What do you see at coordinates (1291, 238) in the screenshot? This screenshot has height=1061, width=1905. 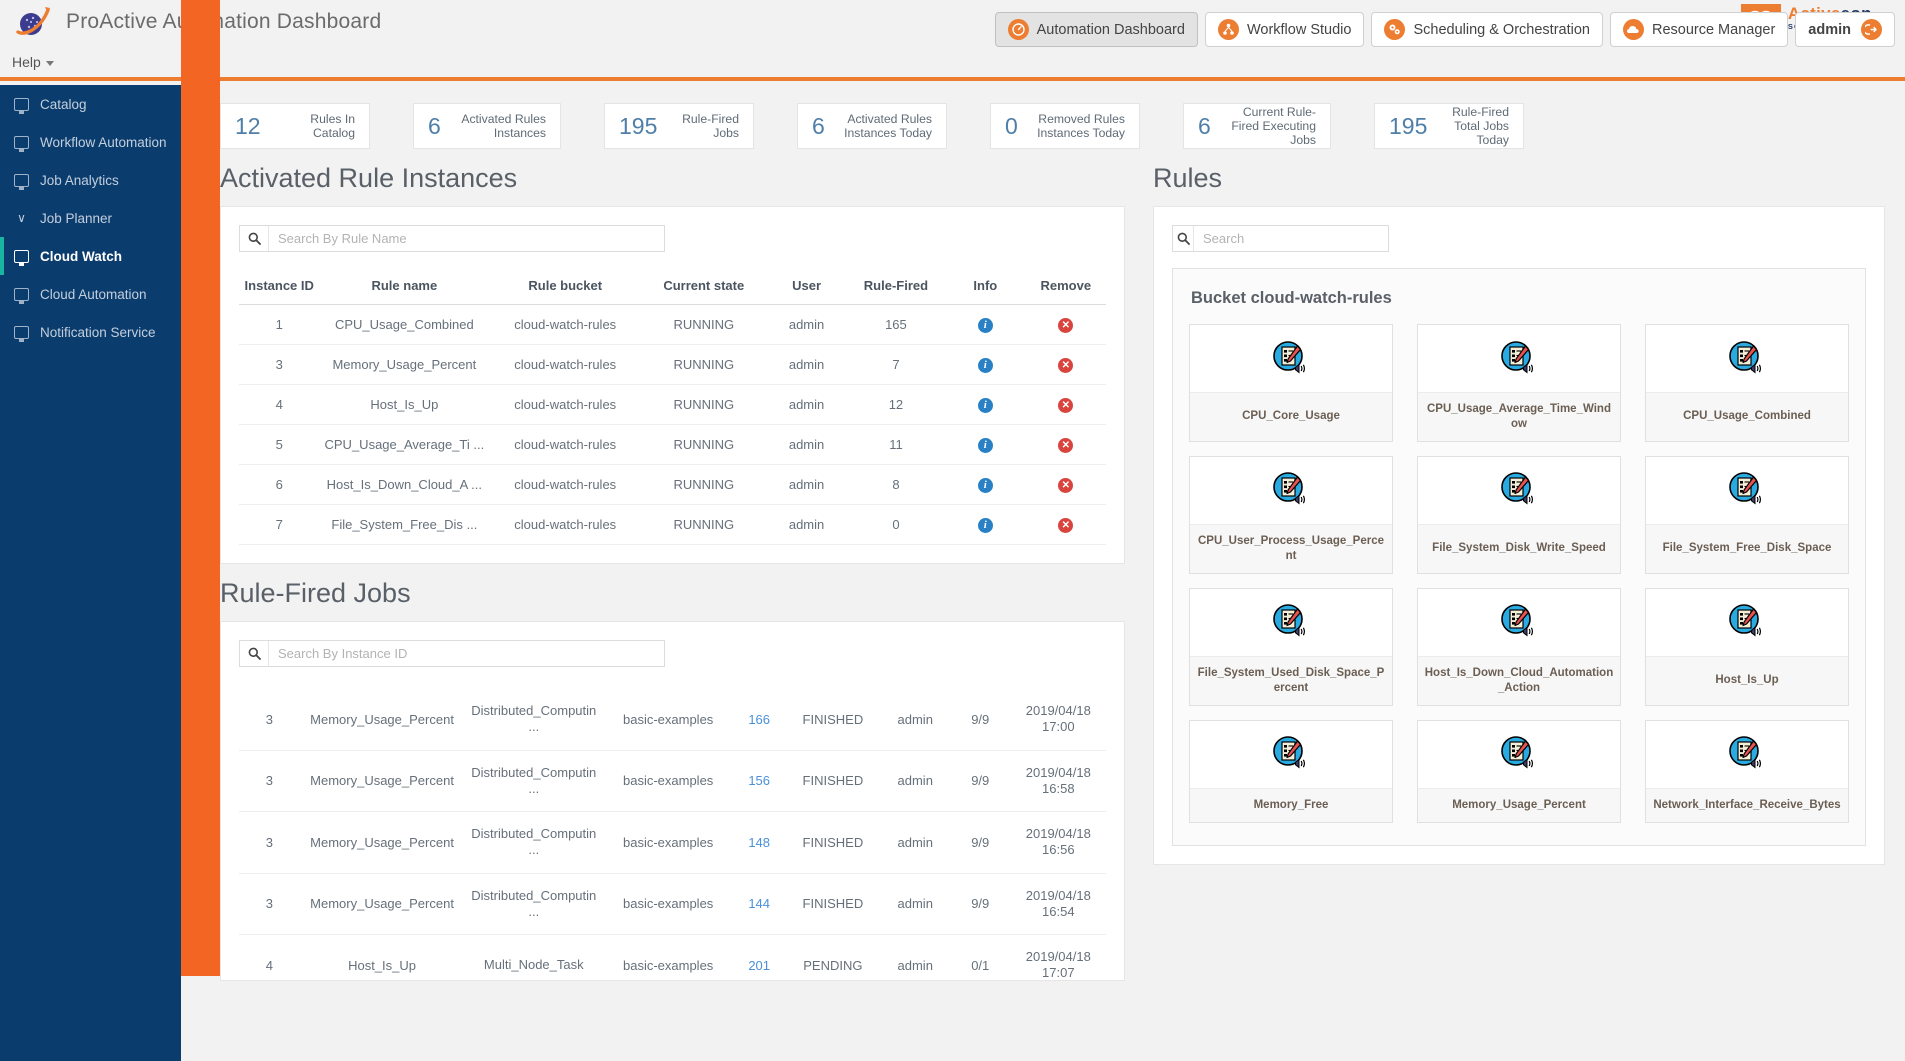 I see `rules-search-input` at bounding box center [1291, 238].